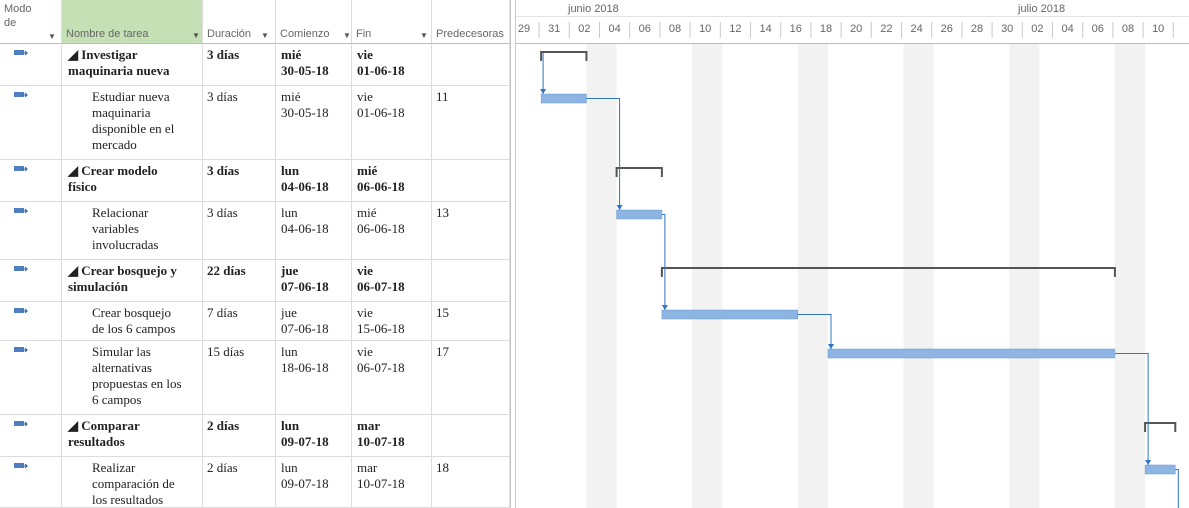 This screenshot has height=508, width=1189. I want to click on cell-predecessors: 13, so click(471, 230).